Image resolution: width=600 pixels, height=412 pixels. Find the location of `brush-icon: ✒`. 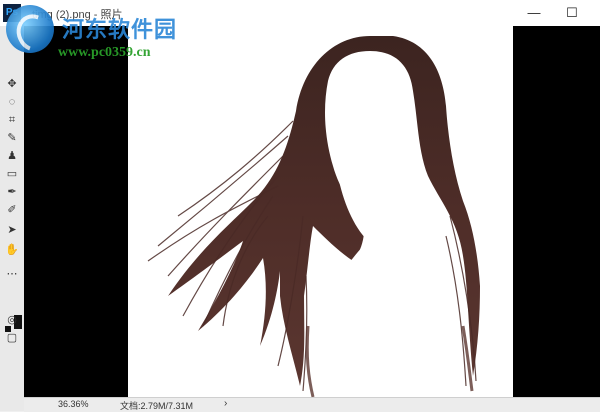

brush-icon: ✒ is located at coordinates (12, 192).